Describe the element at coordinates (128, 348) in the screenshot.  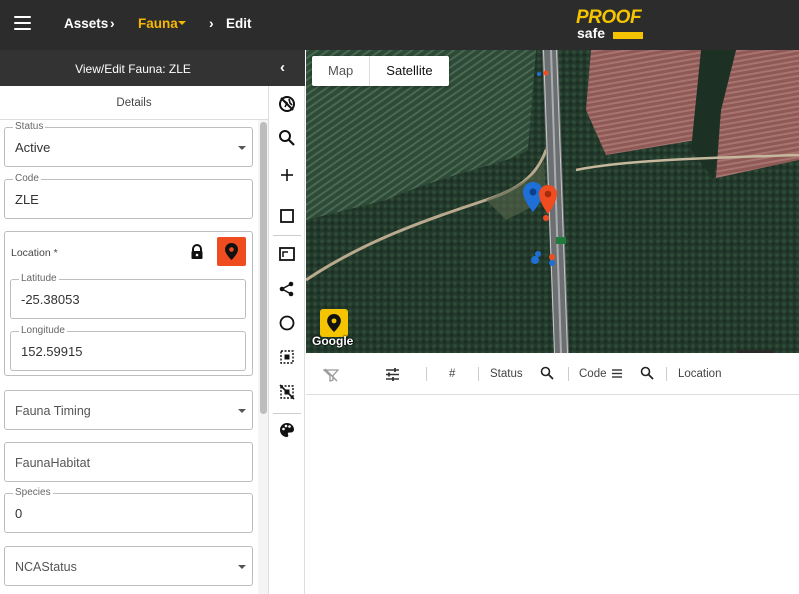
I see `longitude-field: Longitude 152.59915` at that location.